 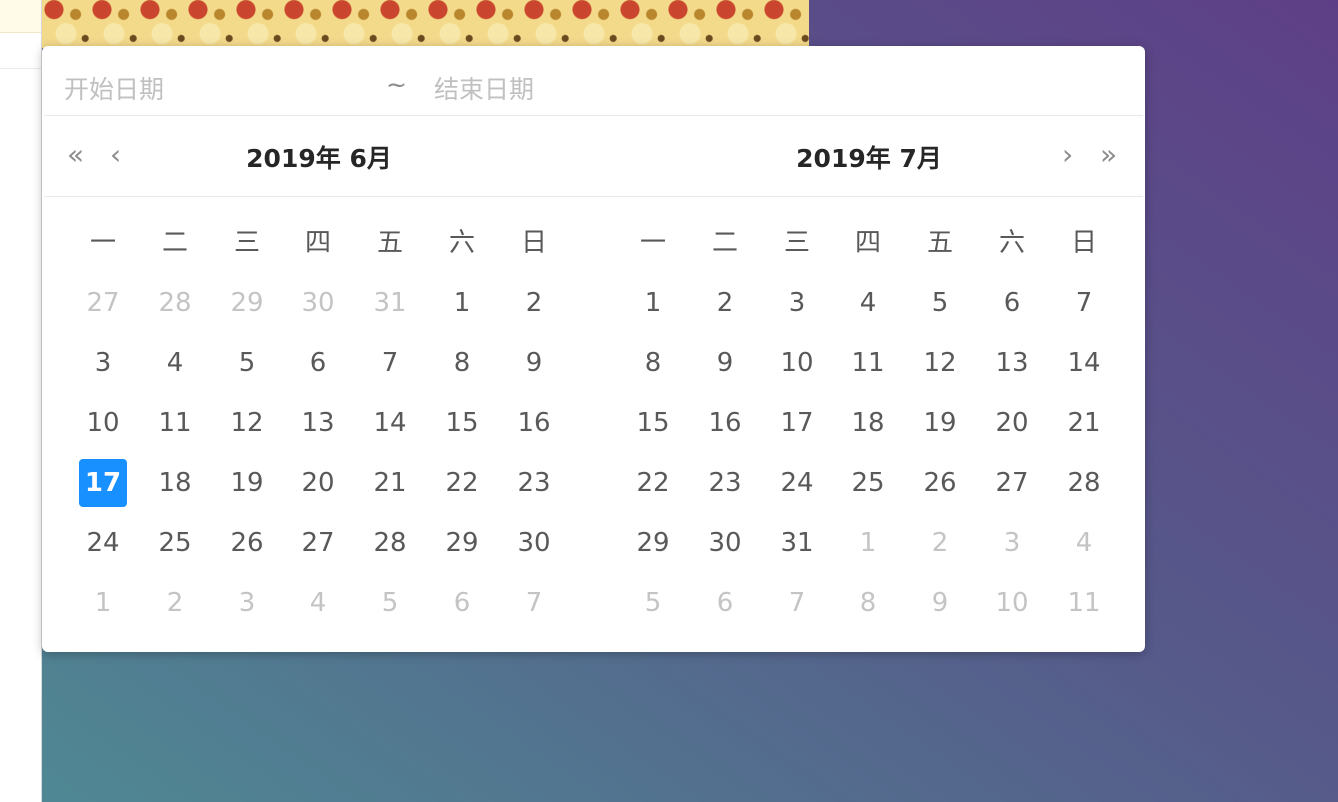 I want to click on date-cell: 17, so click(x=797, y=423).